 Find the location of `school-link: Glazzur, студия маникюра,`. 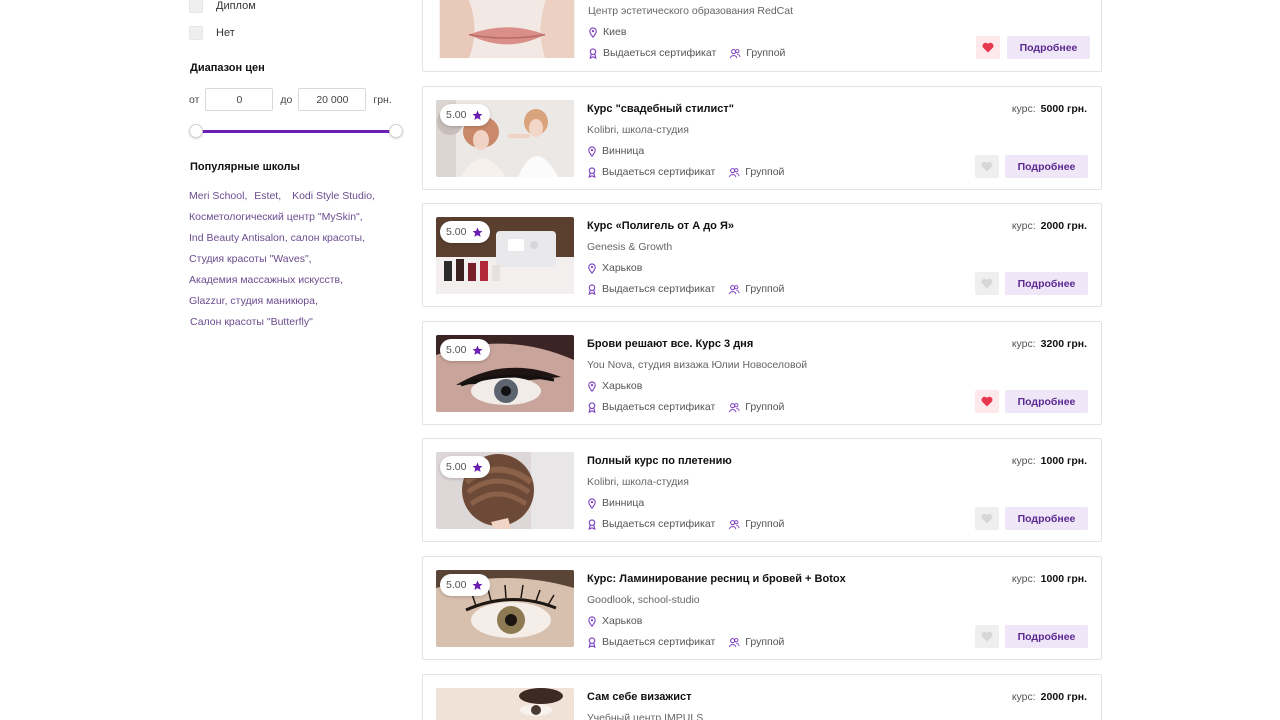

school-link: Glazzur, студия маникюра, is located at coordinates (253, 301).